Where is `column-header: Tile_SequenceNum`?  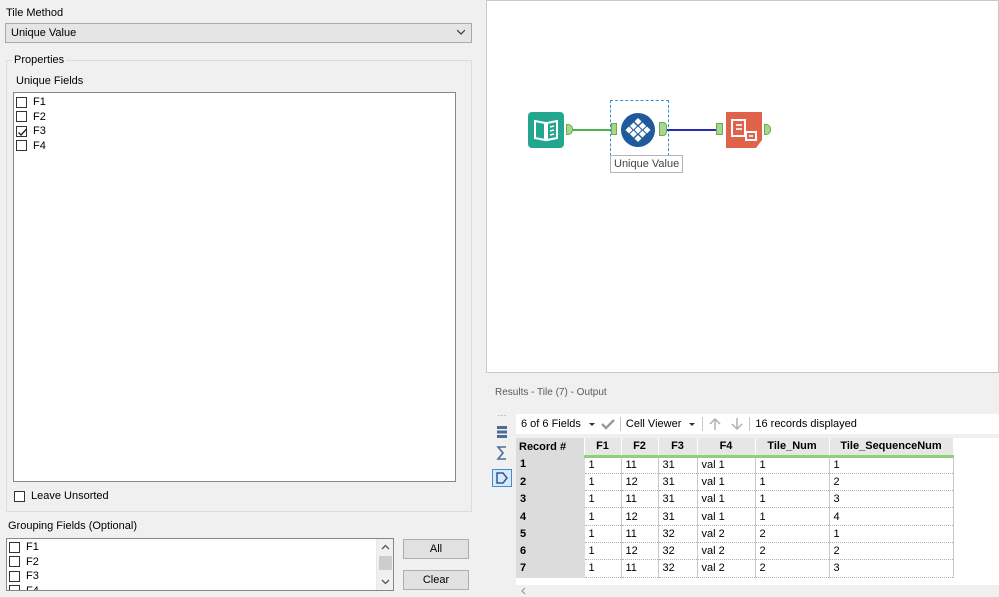
column-header: Tile_SequenceNum is located at coordinates (891, 448).